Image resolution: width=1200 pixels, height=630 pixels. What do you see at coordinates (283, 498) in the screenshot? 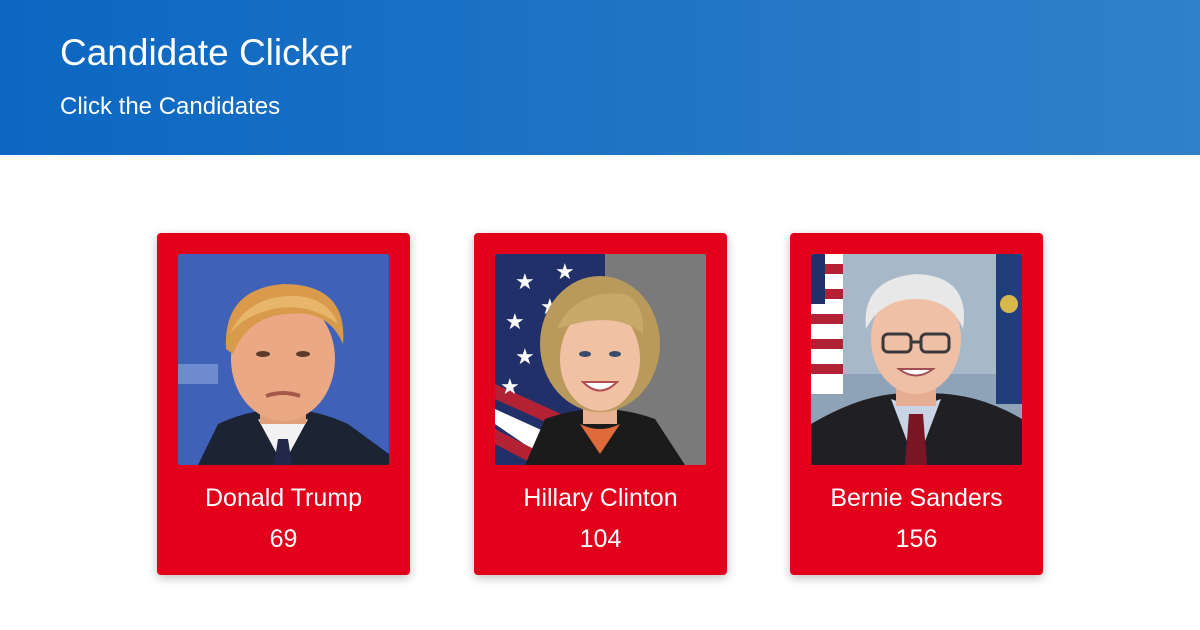
I see `candidate-name: Donald Trump` at bounding box center [283, 498].